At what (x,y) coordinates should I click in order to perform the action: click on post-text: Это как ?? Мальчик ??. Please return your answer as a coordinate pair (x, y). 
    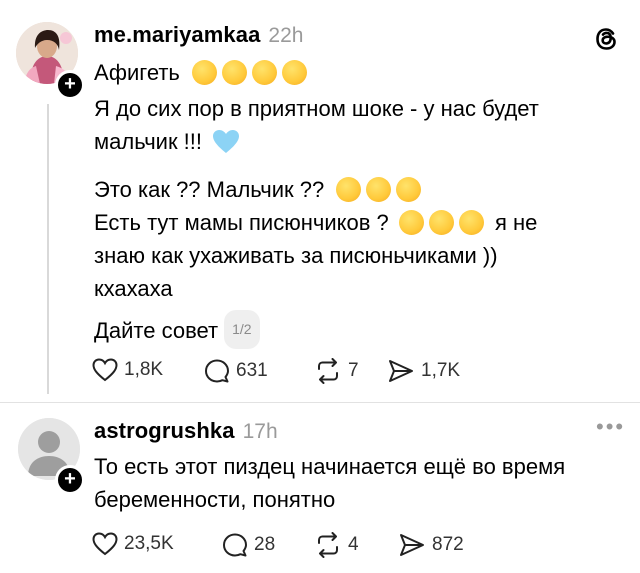
    Looking at the image, I should click on (209, 189).